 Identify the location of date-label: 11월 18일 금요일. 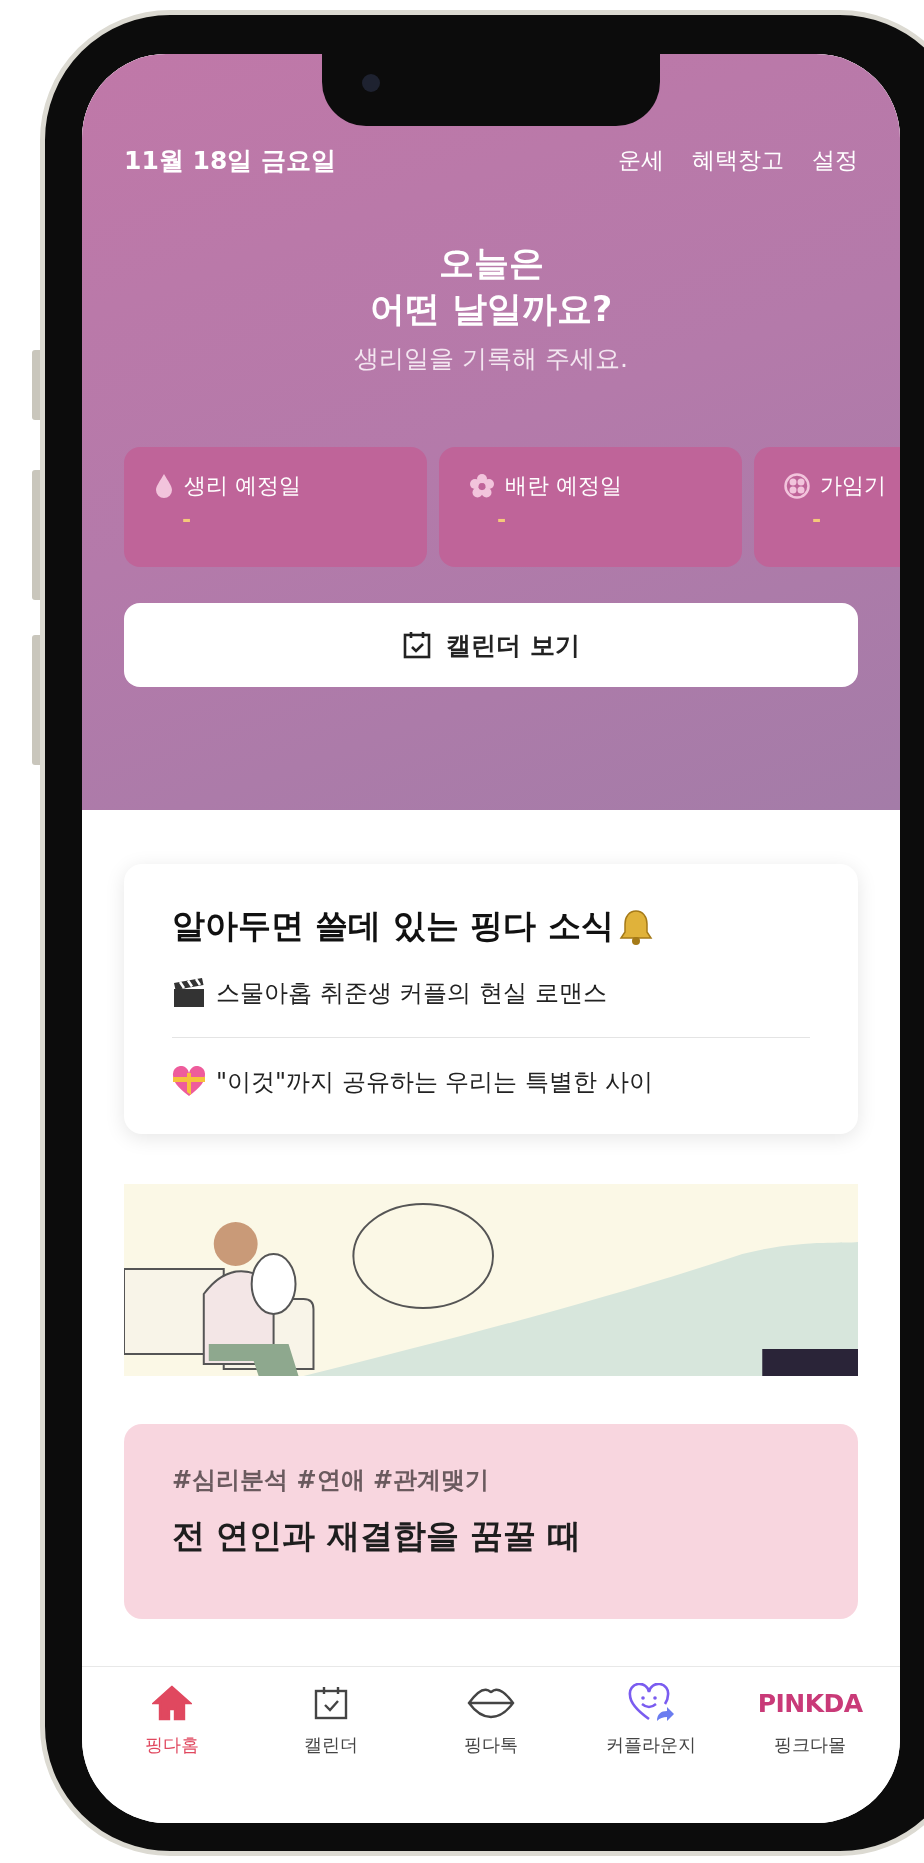
(230, 161).